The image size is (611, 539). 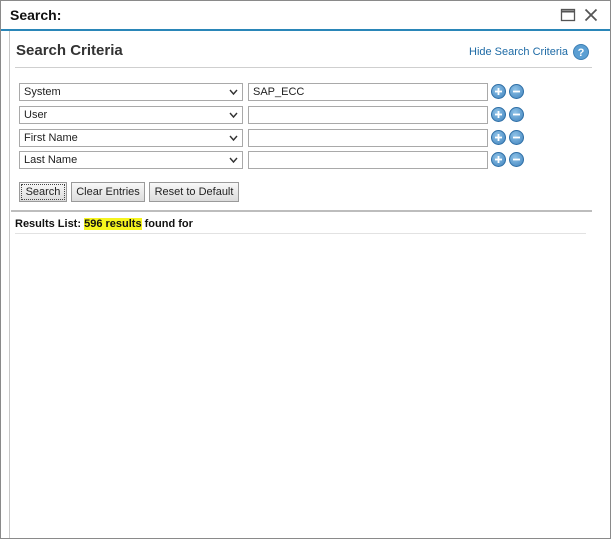 I want to click on field-select-label: User, so click(x=36, y=115).